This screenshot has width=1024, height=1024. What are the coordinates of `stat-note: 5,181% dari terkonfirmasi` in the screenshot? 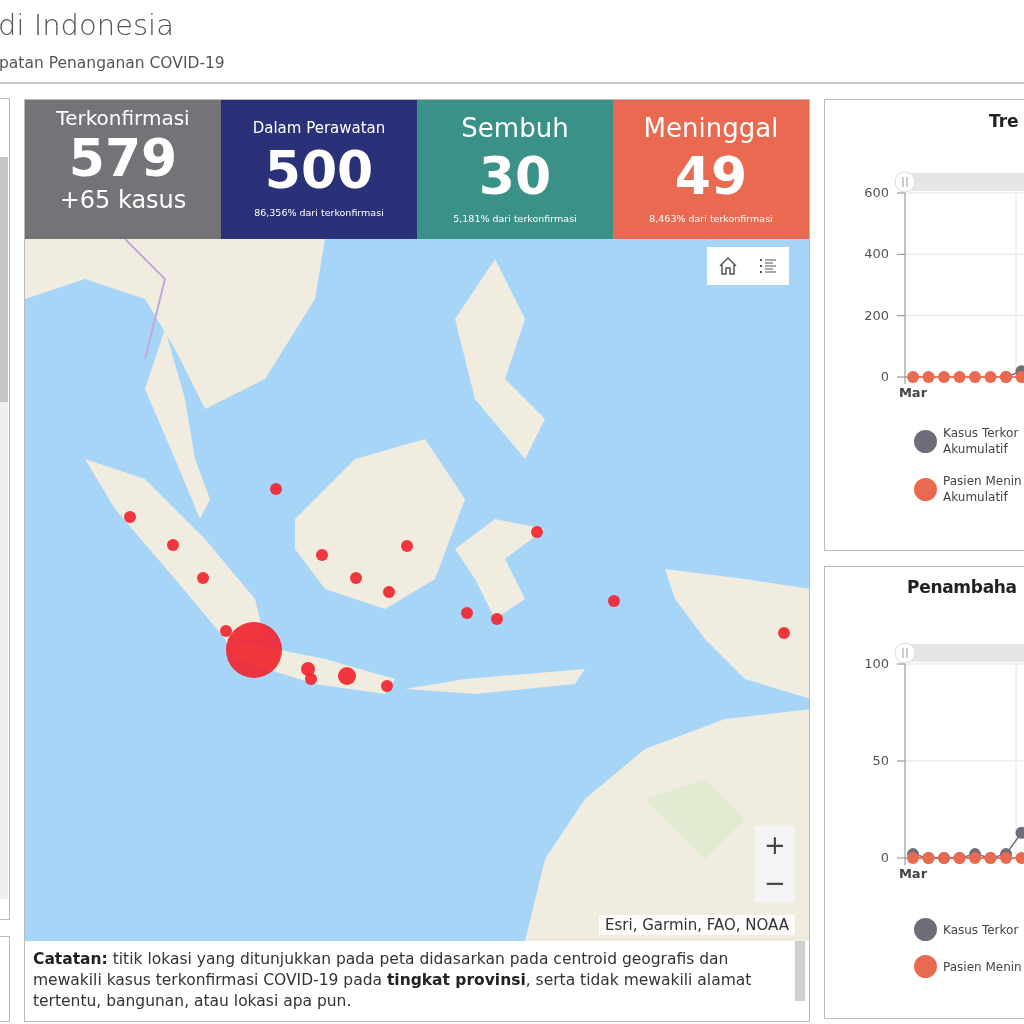 It's located at (515, 218).